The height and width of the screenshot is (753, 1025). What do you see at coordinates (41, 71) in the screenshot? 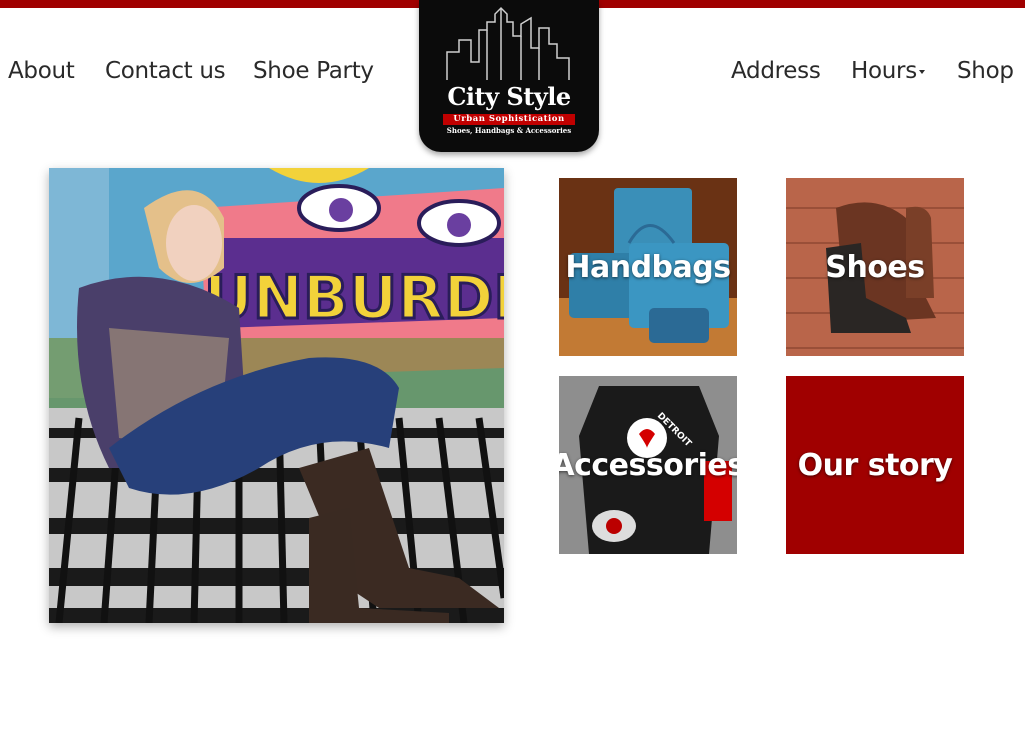
I see `nav-about: About` at bounding box center [41, 71].